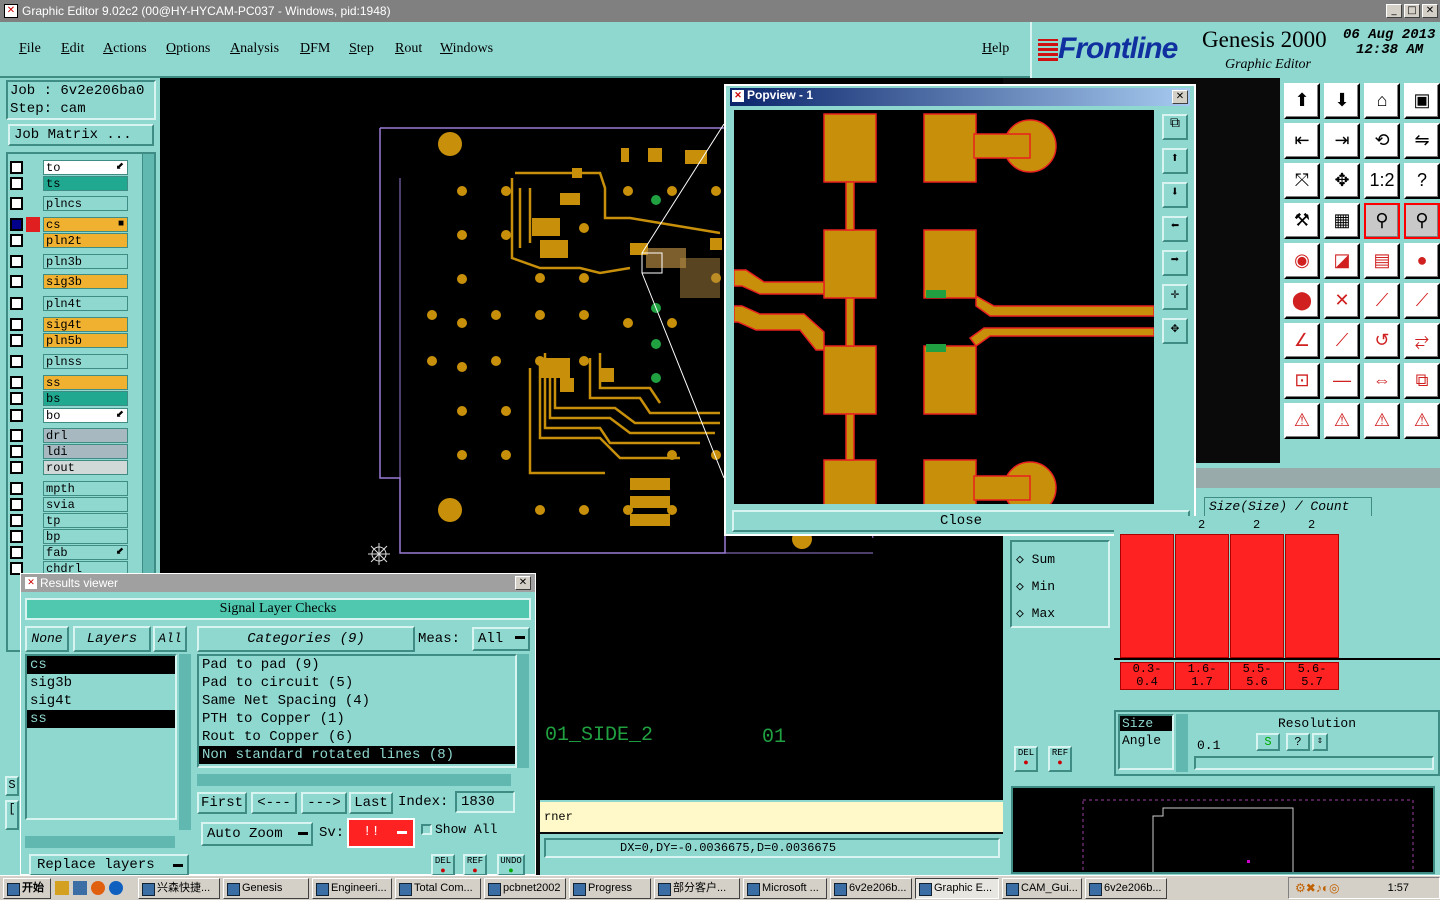 This screenshot has height=900, width=1440. What do you see at coordinates (1382, 381) in the screenshot?
I see `resize-icon: ⇔` at bounding box center [1382, 381].